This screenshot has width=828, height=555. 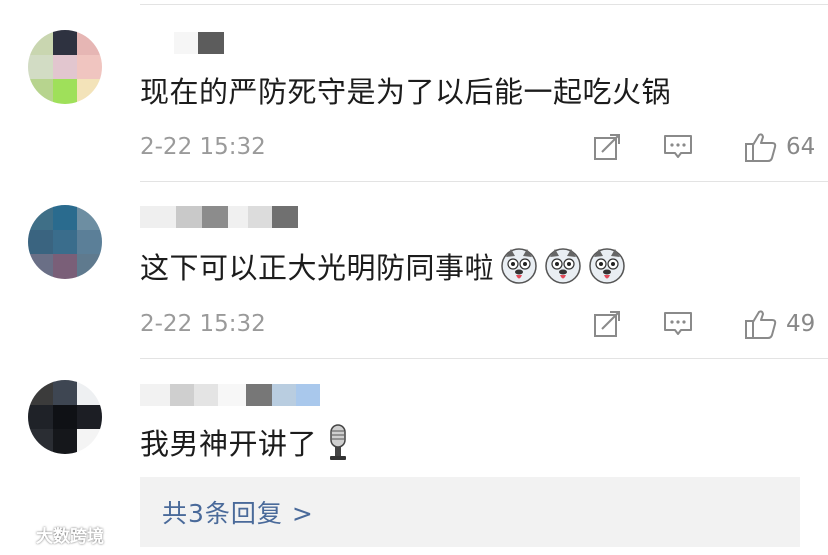 What do you see at coordinates (338, 442) in the screenshot?
I see `microphone-emoji` at bounding box center [338, 442].